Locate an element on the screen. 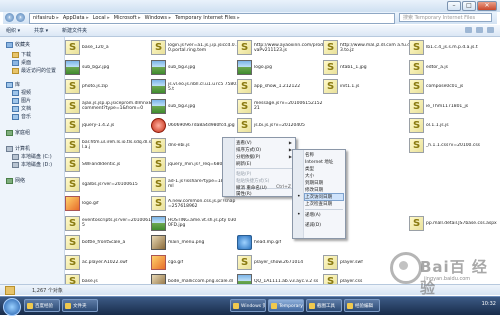  file-item: main_menu.png is located at coordinates (195, 242).